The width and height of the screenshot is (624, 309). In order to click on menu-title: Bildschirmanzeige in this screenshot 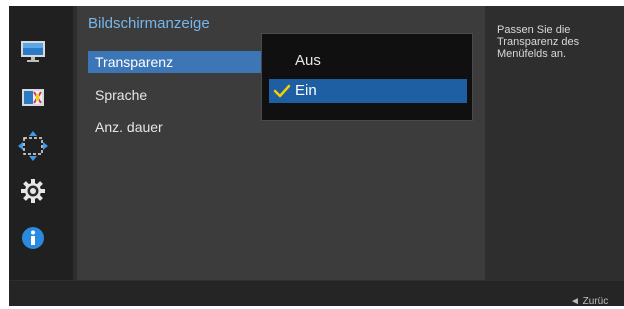, I will do `click(149, 23)`.